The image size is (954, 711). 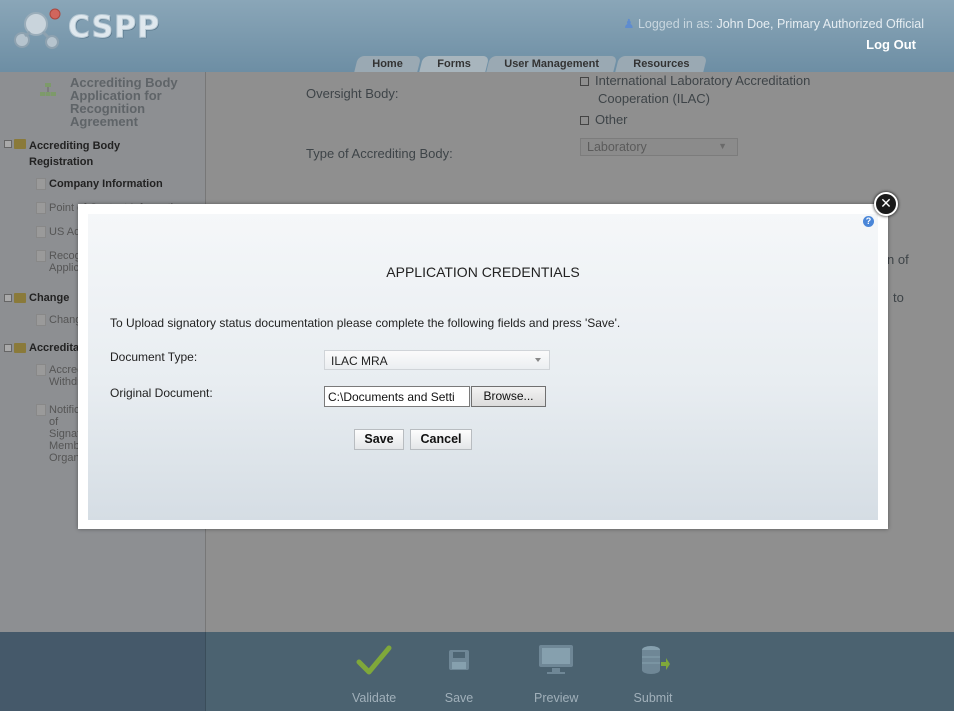 I want to click on validate-label: Validate, so click(x=374, y=698).